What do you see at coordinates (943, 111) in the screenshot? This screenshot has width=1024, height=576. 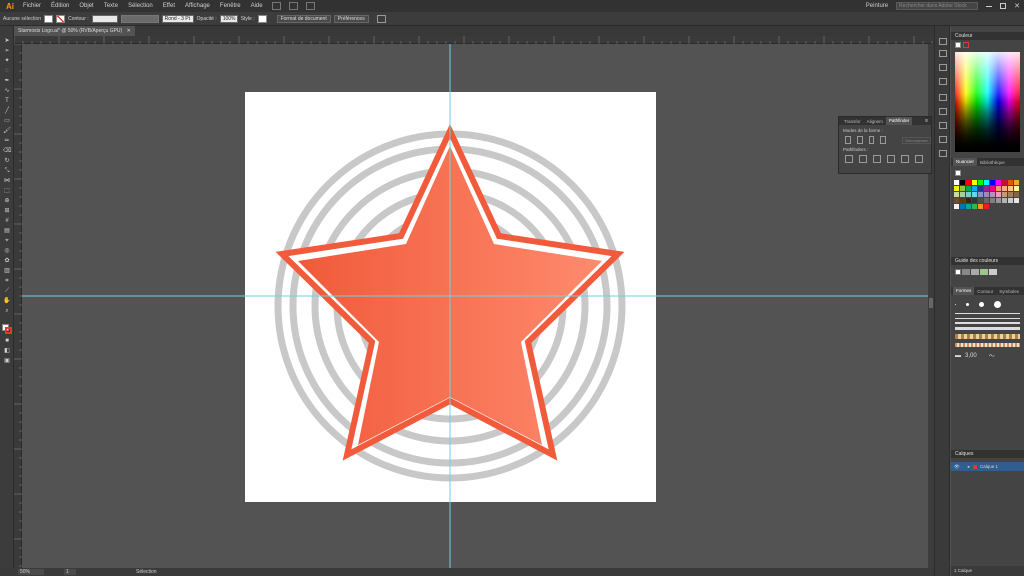 I see `appearance-icon` at bounding box center [943, 111].